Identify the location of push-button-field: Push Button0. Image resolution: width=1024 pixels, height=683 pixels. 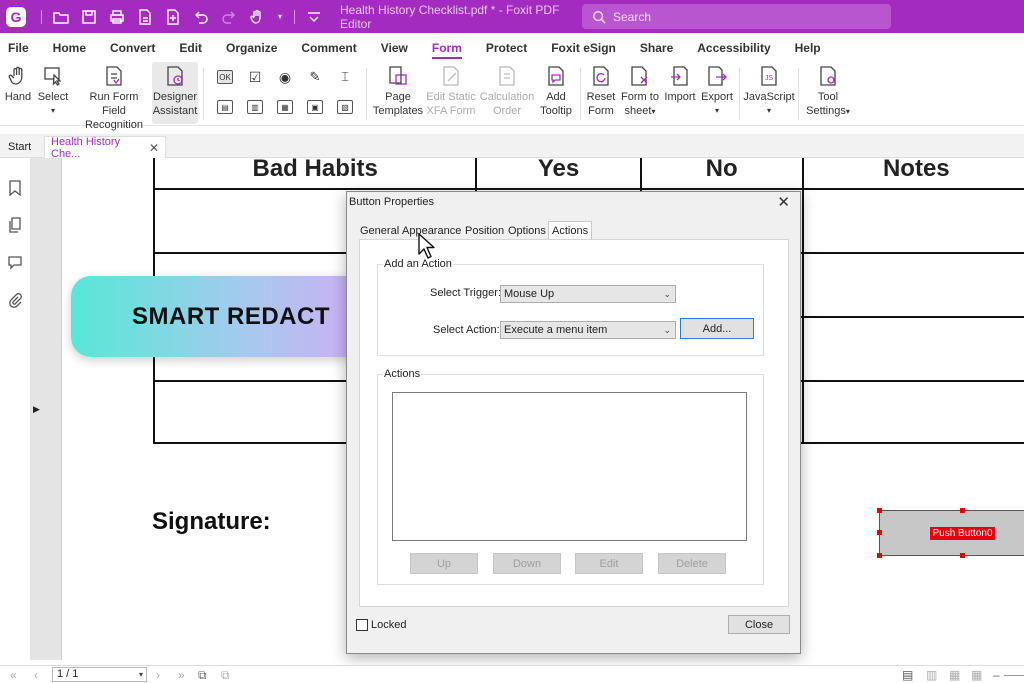
(951, 533).